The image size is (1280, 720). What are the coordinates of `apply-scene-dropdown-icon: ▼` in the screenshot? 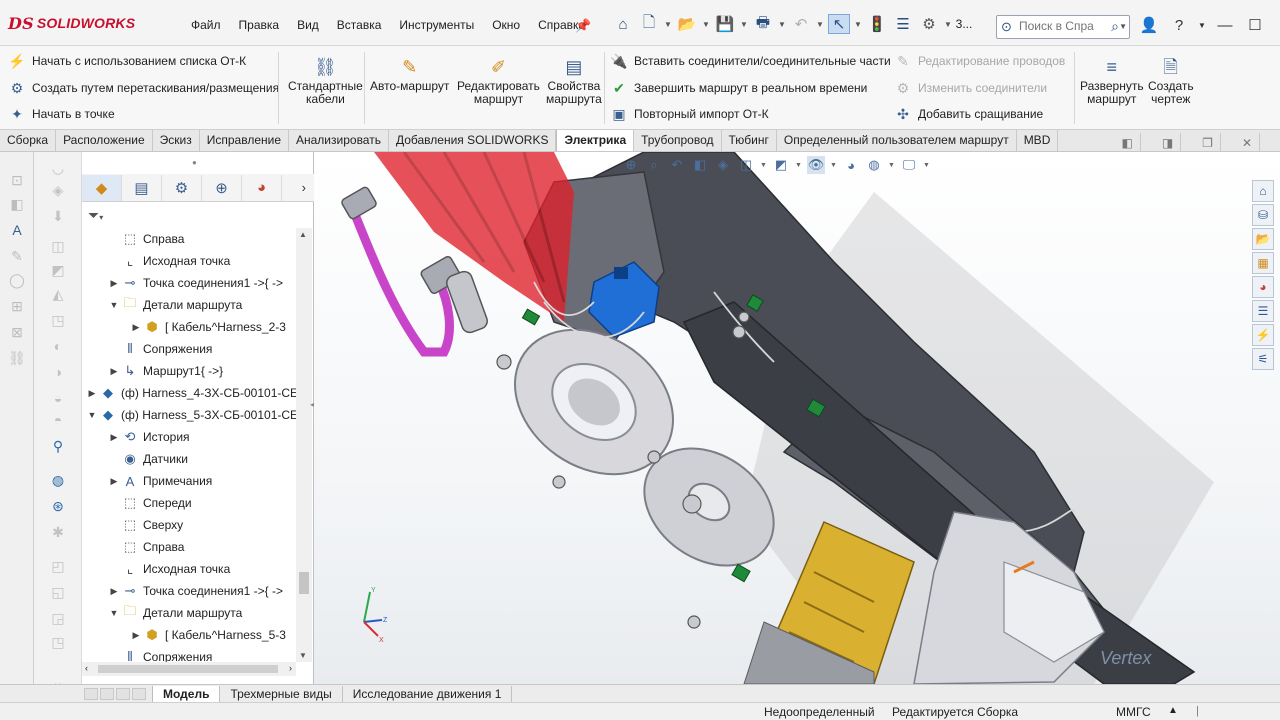 It's located at (891, 165).